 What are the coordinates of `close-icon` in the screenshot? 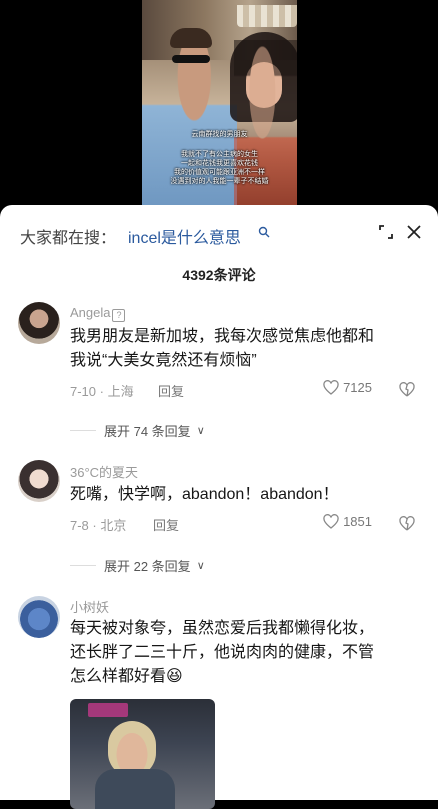 It's located at (414, 232).